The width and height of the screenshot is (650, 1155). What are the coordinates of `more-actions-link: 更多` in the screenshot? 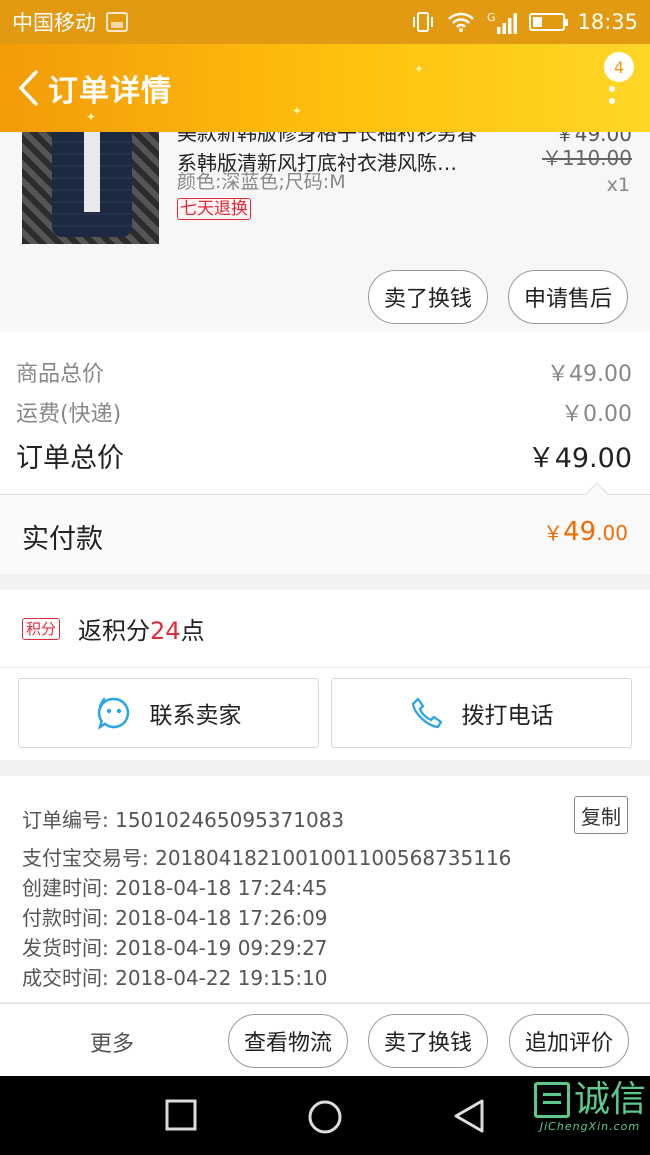 It's located at (112, 1042).